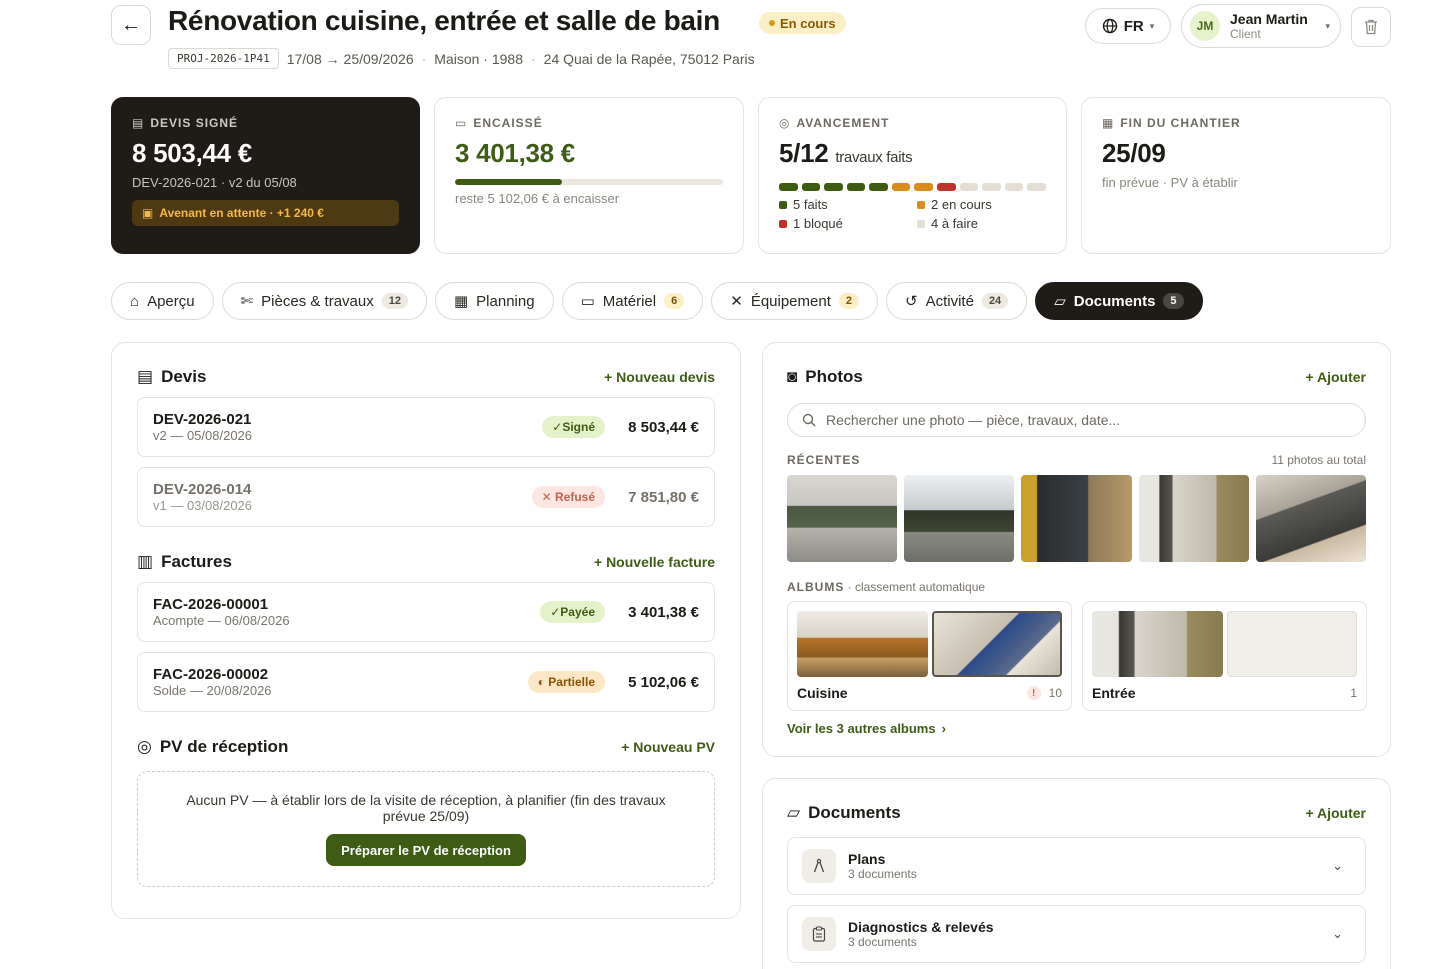 This screenshot has height=969, width=1449. Describe the element at coordinates (824, 460) in the screenshot. I see `recent-label: RÉCENTES` at that location.